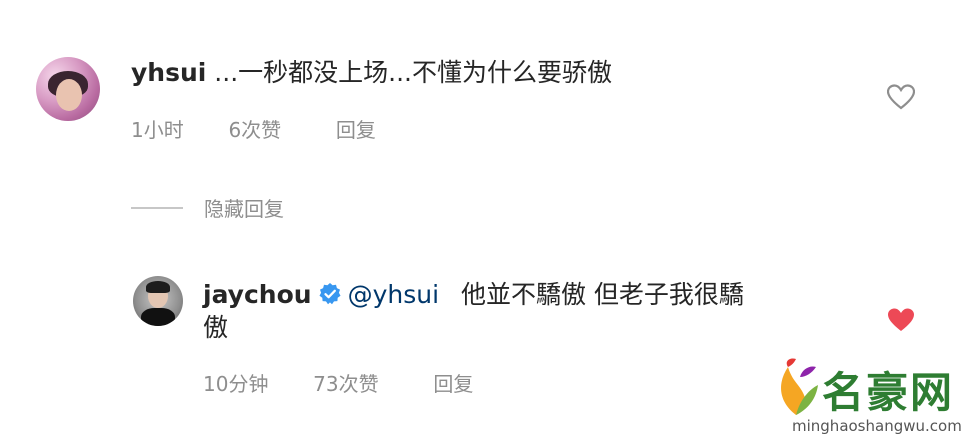 This screenshot has width=964, height=446. Describe the element at coordinates (157, 130) in the screenshot. I see `comment-time: 1小时` at that location.